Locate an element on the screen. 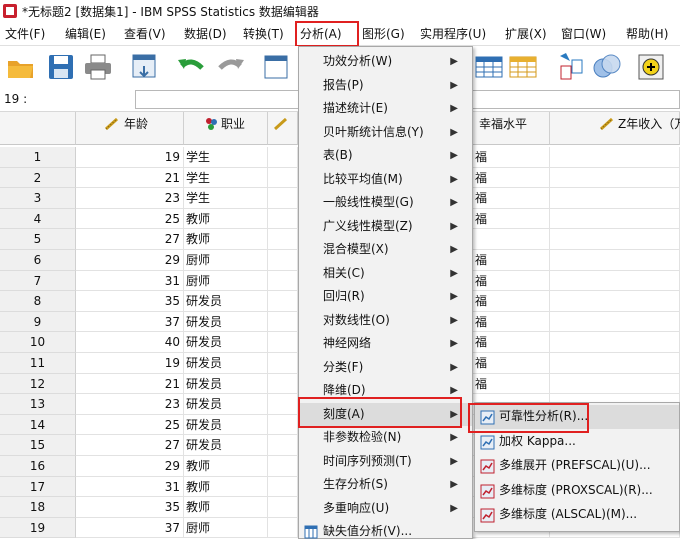 The height and width of the screenshot is (539, 680). analyze-menu-item: 一般线性模型(G) ▶ is located at coordinates (385, 203).